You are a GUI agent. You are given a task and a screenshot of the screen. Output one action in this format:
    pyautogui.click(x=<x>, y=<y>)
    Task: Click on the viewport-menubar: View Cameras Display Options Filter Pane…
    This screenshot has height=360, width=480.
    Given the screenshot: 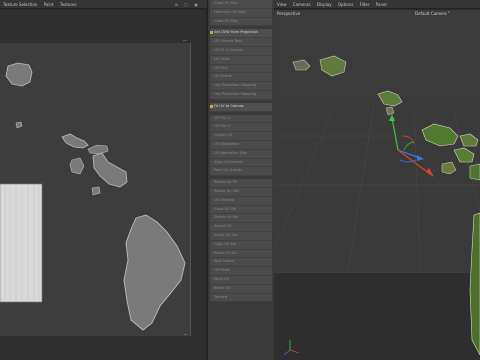 What is the action you would take?
    pyautogui.click(x=377, y=4)
    